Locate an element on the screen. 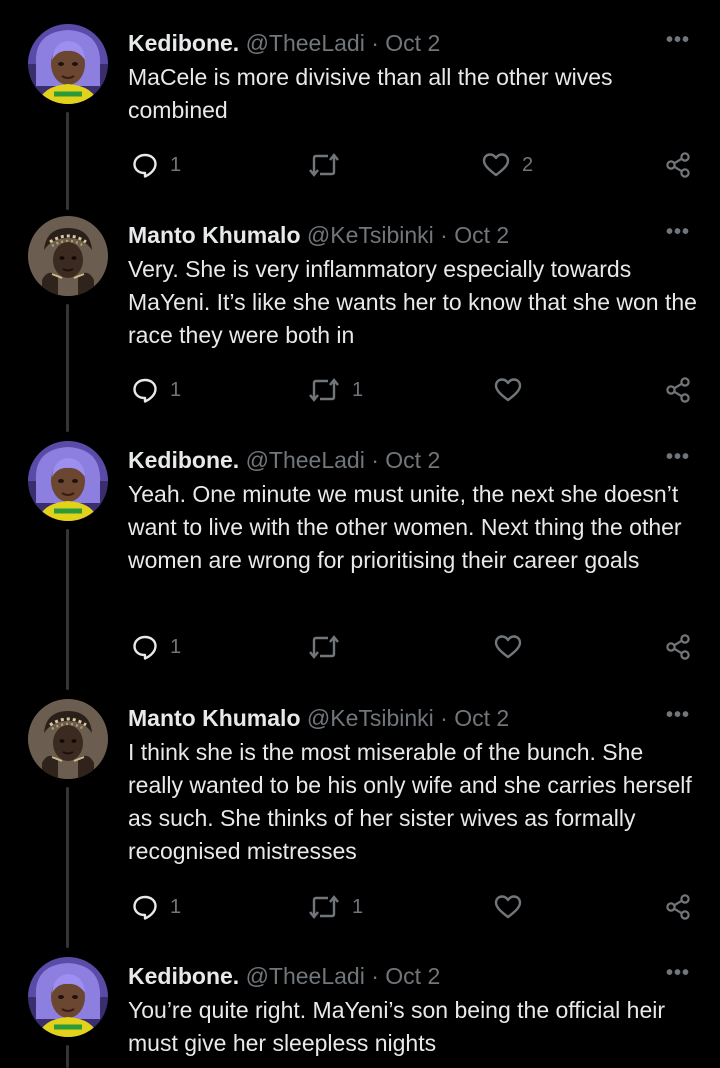  like-count: 2 is located at coordinates (528, 164).